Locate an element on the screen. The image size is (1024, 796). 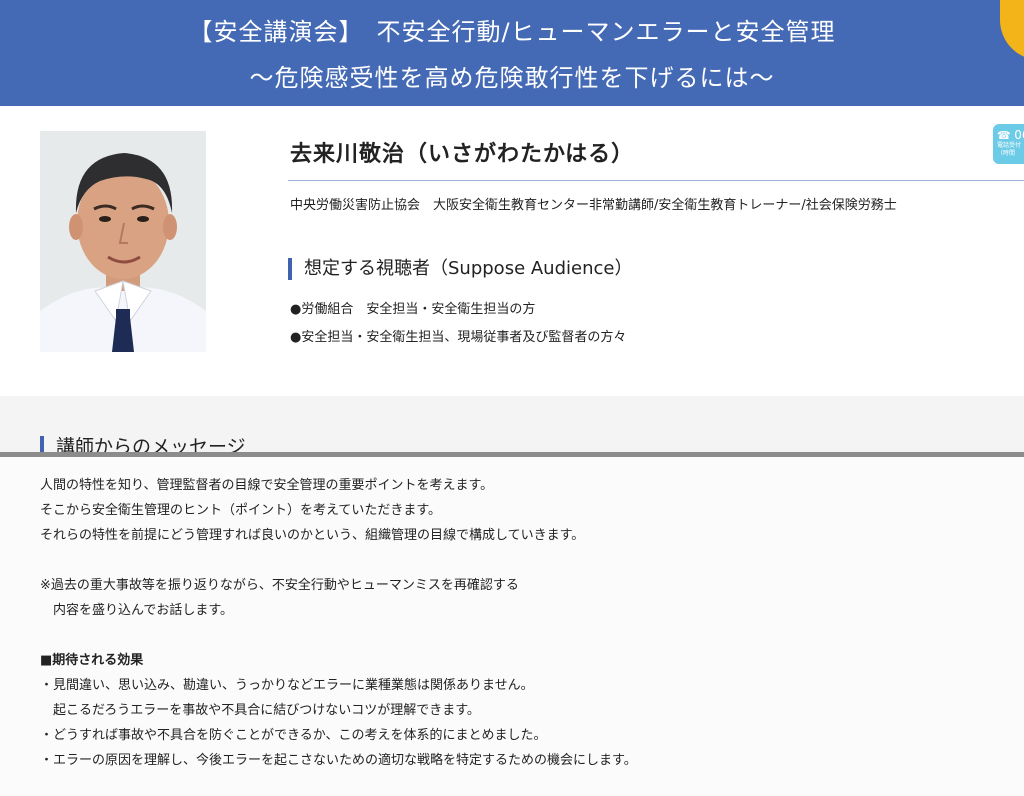
phone-note-1: 電話受付 is located at coordinates (1009, 145).